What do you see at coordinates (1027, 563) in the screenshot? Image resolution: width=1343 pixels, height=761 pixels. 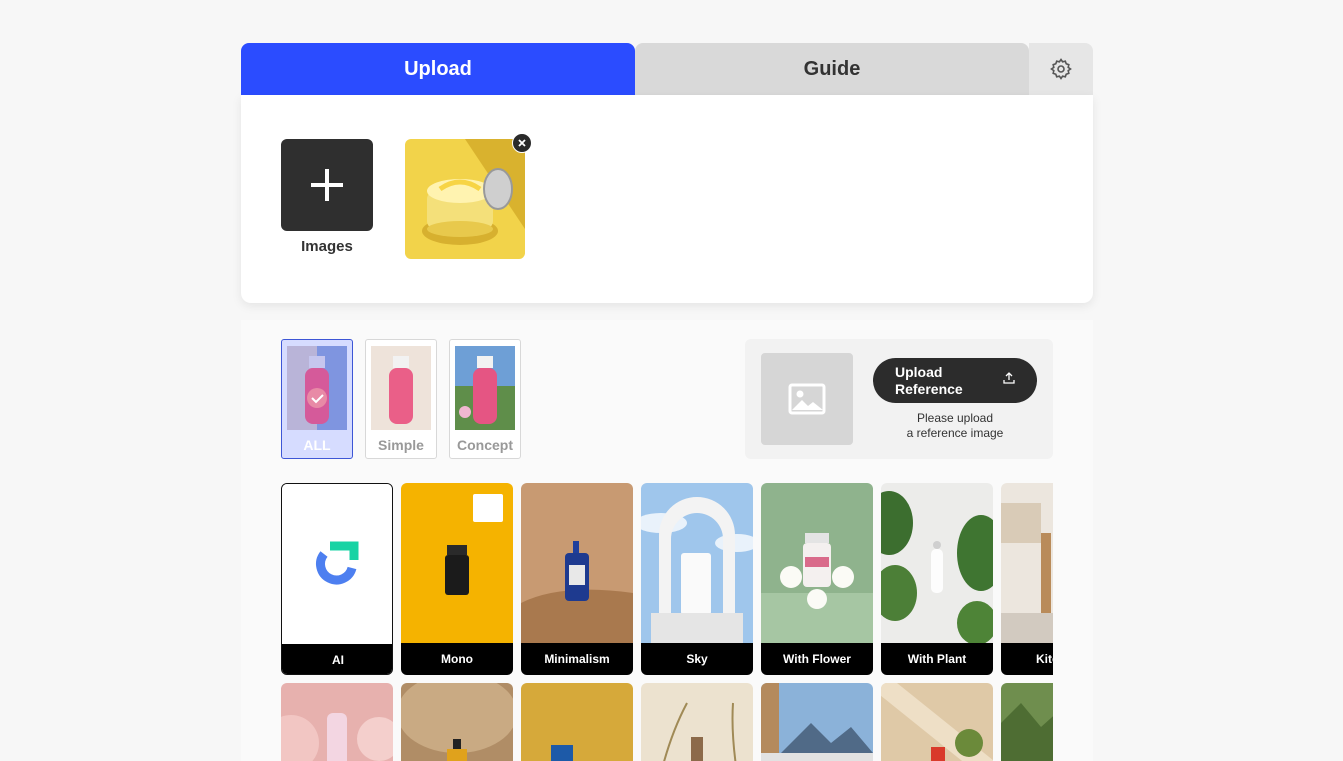 I see `kitchen-preview` at bounding box center [1027, 563].